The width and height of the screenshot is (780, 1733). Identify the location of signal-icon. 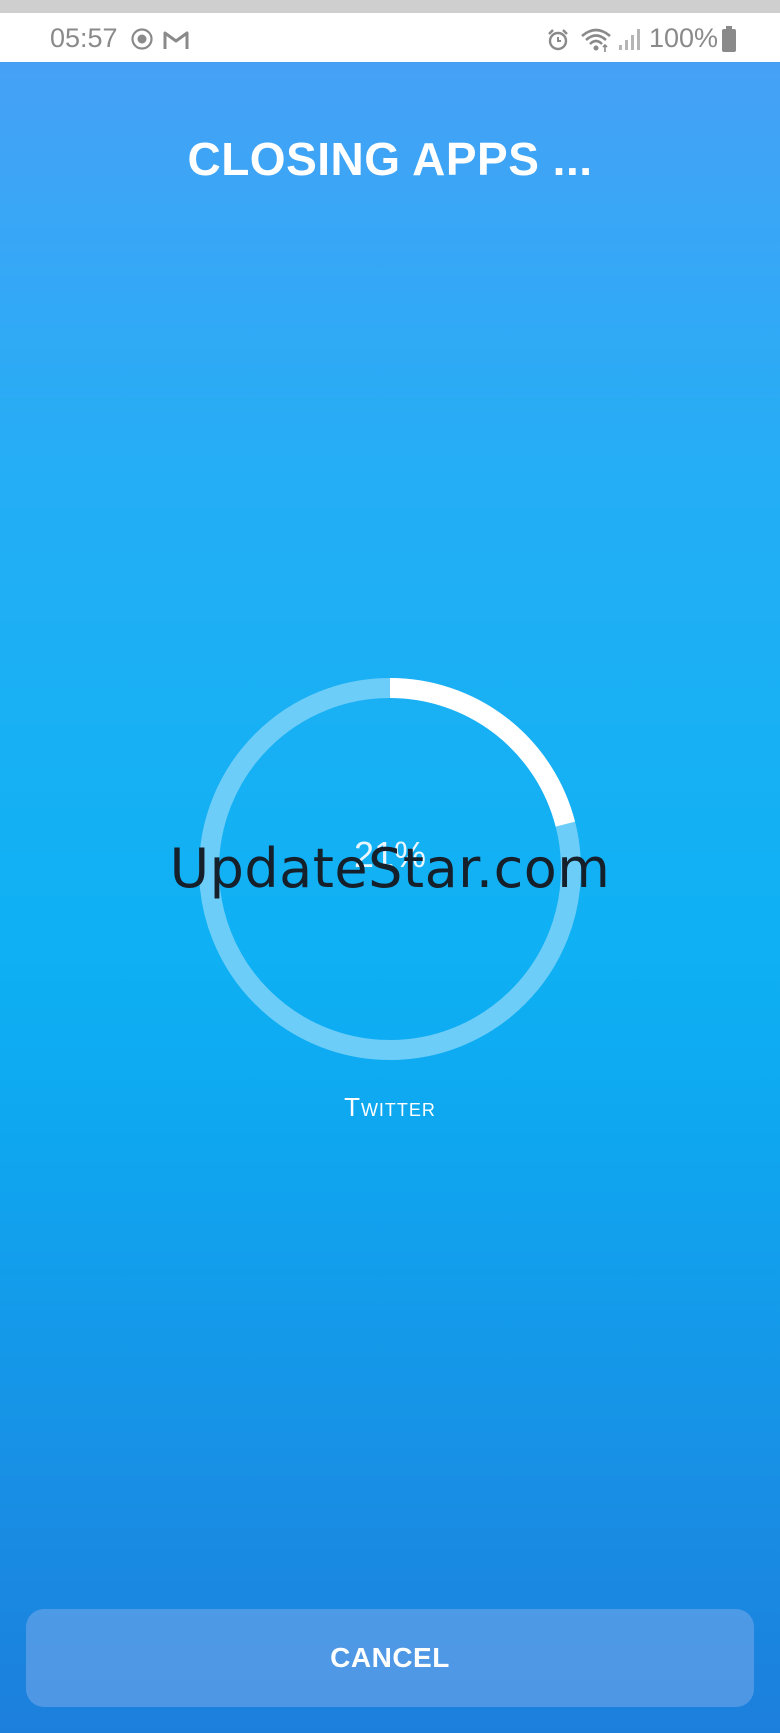
(629, 39).